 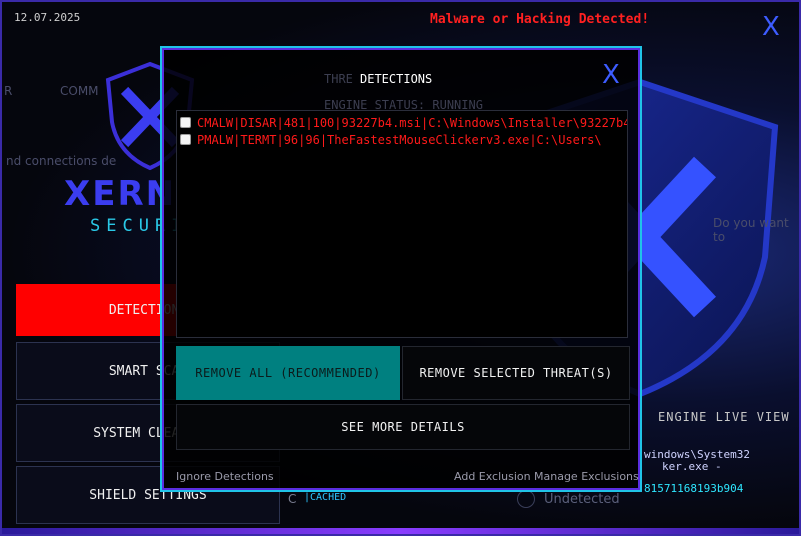 What do you see at coordinates (692, 466) in the screenshot?
I see `log-line: ker.exe -` at bounding box center [692, 466].